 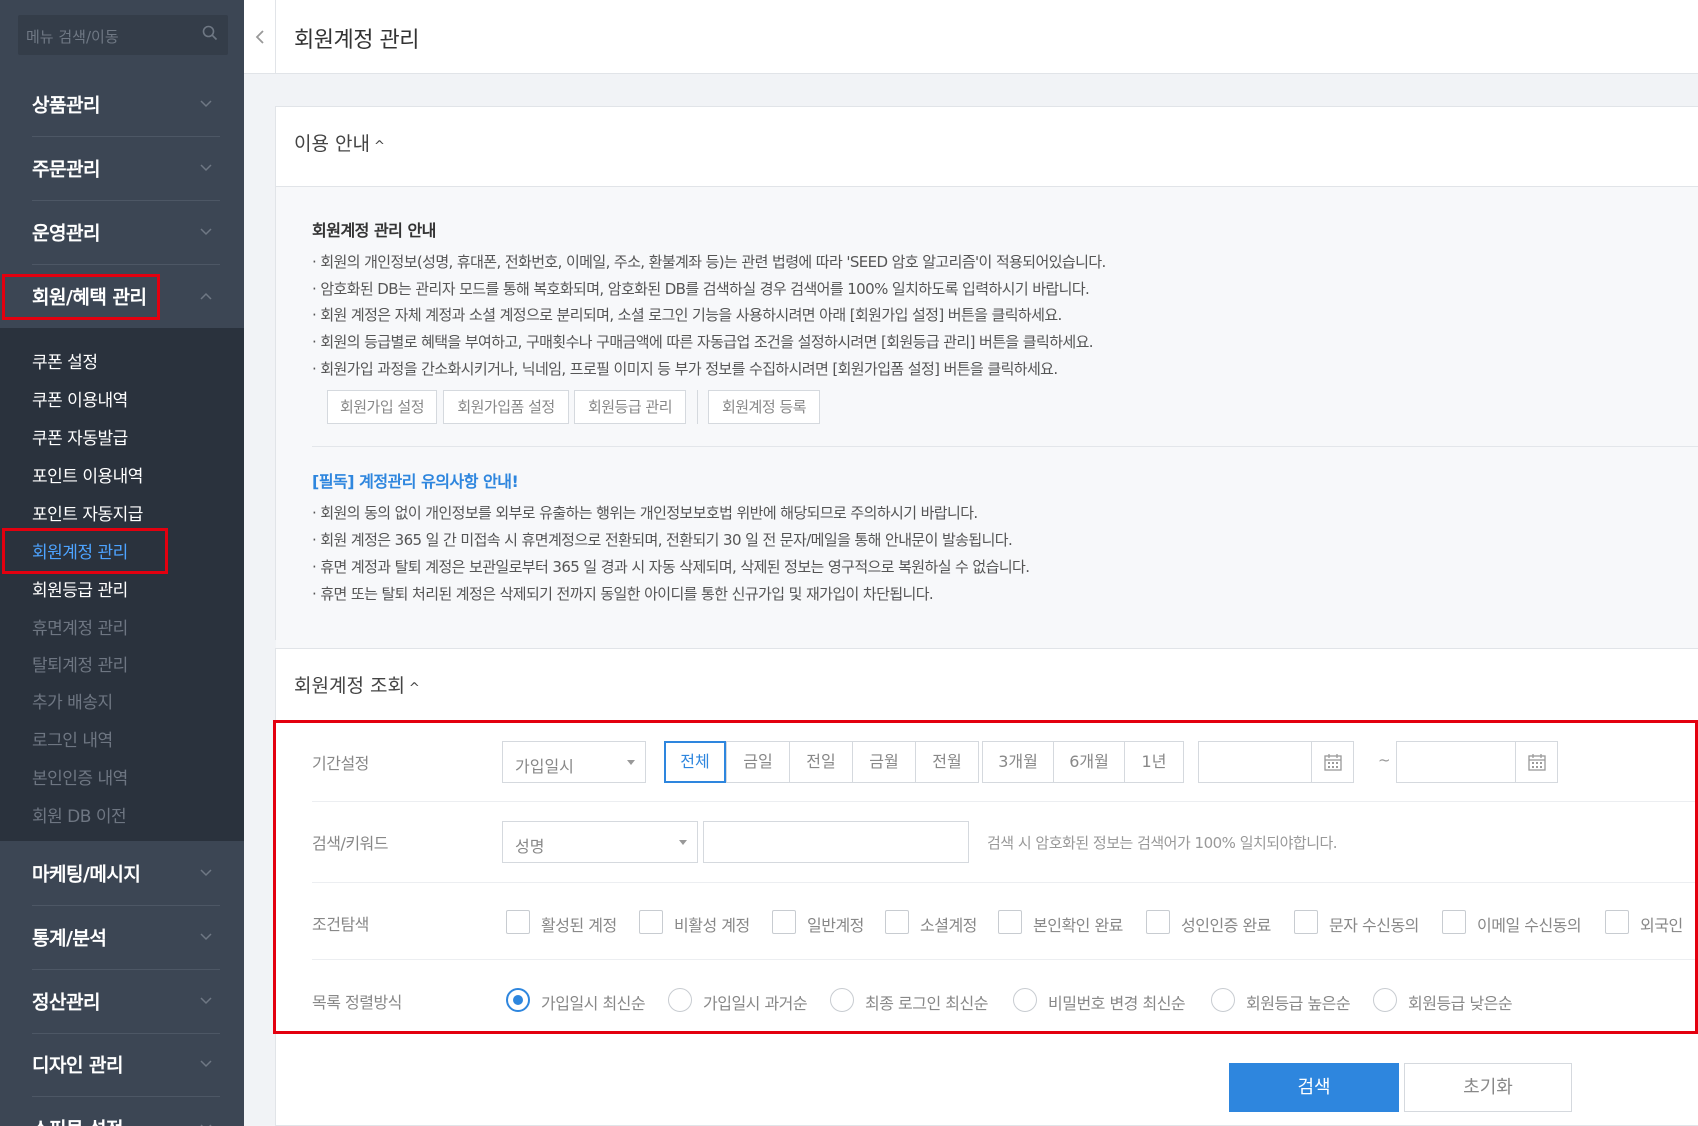 I want to click on member-form-settings-button: 회원가입폼 설정, so click(x=506, y=407).